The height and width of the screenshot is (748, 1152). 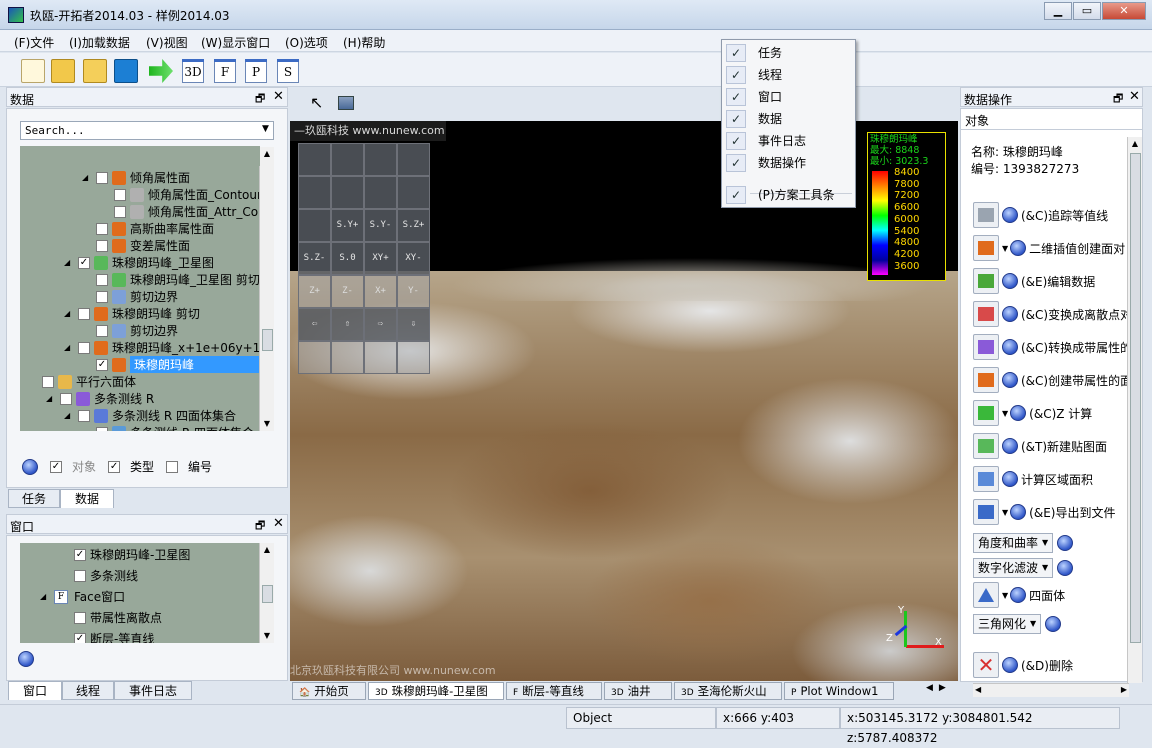 What do you see at coordinates (413, 324) in the screenshot?
I see `view-tool-button: ⇩` at bounding box center [413, 324].